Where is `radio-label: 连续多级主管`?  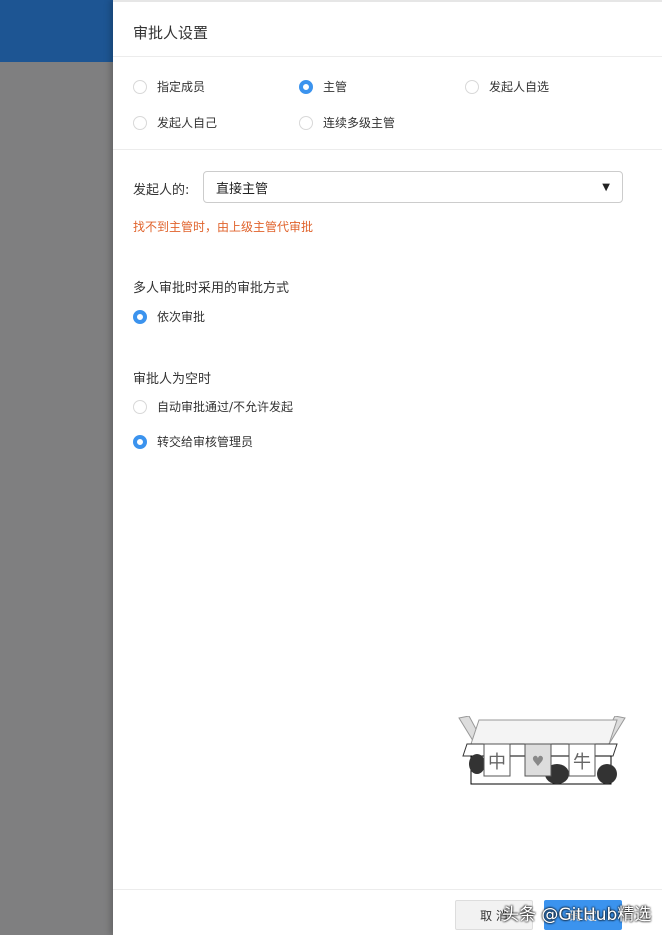
radio-label: 连续多级主管 is located at coordinates (359, 123).